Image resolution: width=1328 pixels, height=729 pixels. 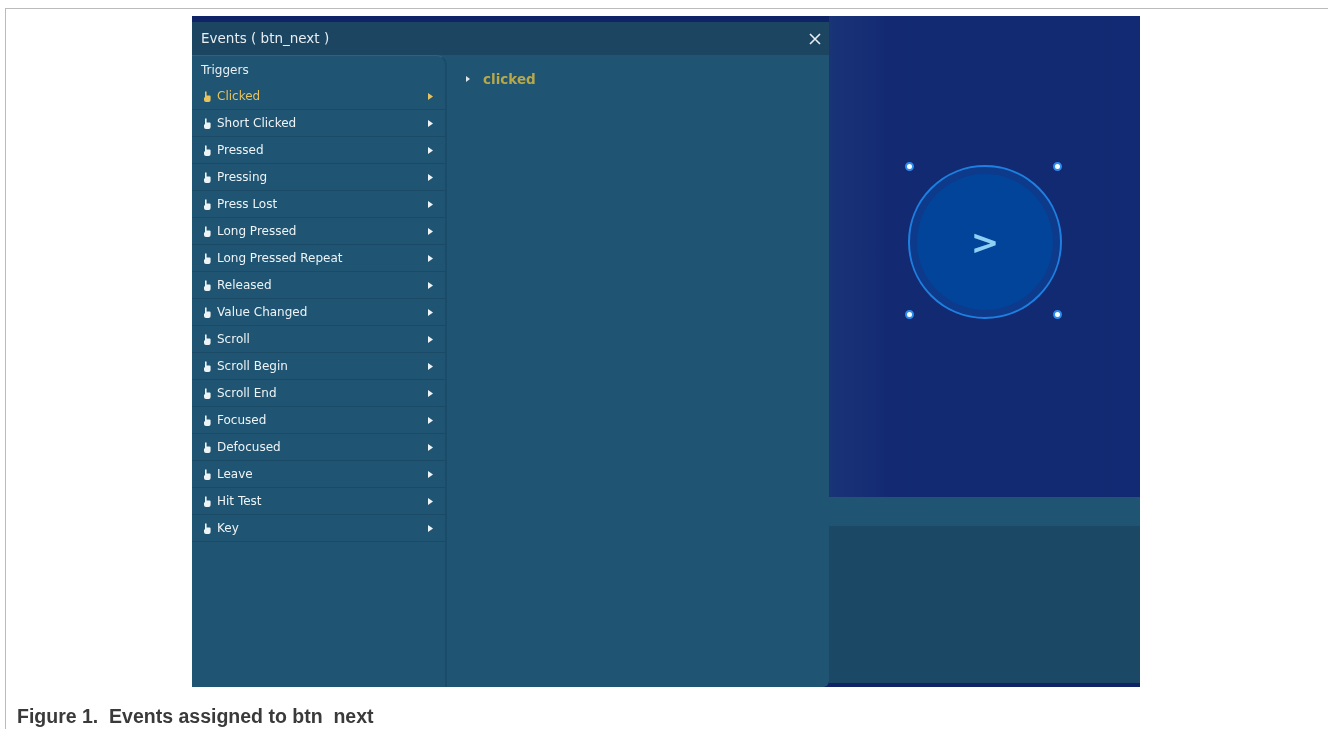 What do you see at coordinates (318, 474) in the screenshot?
I see `trigger-item: Leave` at bounding box center [318, 474].